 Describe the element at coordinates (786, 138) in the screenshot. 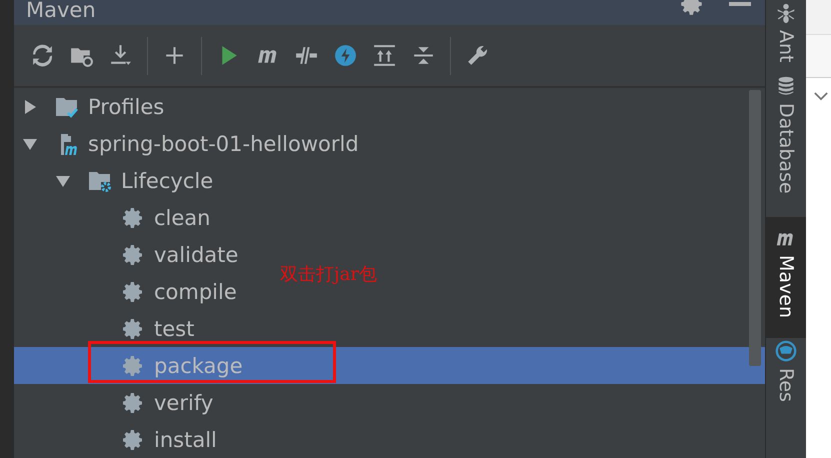

I see `tool-window-tab: Database` at that location.